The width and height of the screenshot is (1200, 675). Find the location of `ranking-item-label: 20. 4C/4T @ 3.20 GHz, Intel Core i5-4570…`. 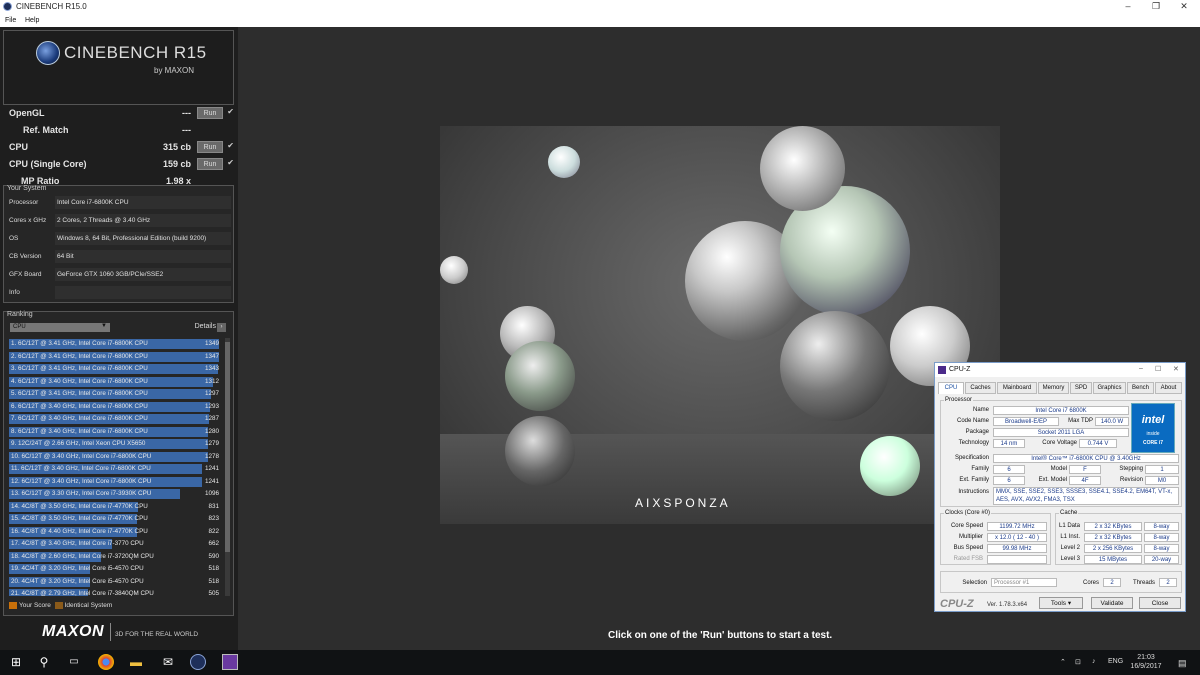

ranking-item-label: 20. 4C/4T @ 3.20 GHz, Intel Core i5-4570… is located at coordinates (77, 581).